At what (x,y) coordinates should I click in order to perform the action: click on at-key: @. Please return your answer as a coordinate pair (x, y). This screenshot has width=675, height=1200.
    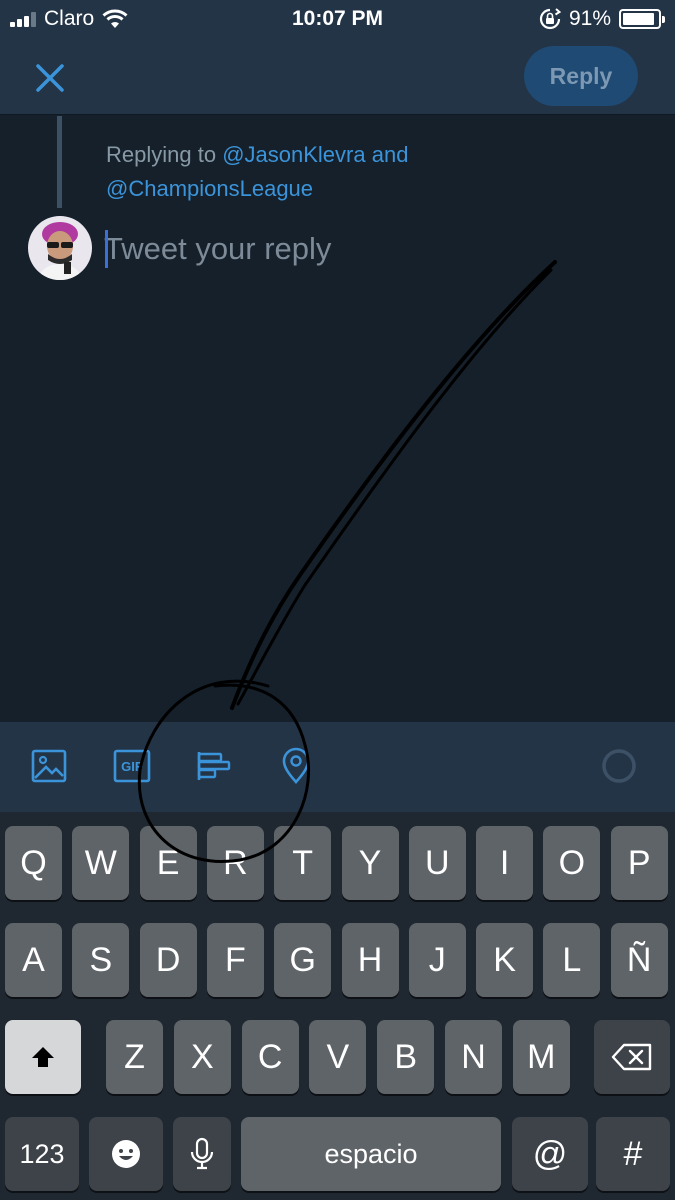
    Looking at the image, I should click on (550, 1154).